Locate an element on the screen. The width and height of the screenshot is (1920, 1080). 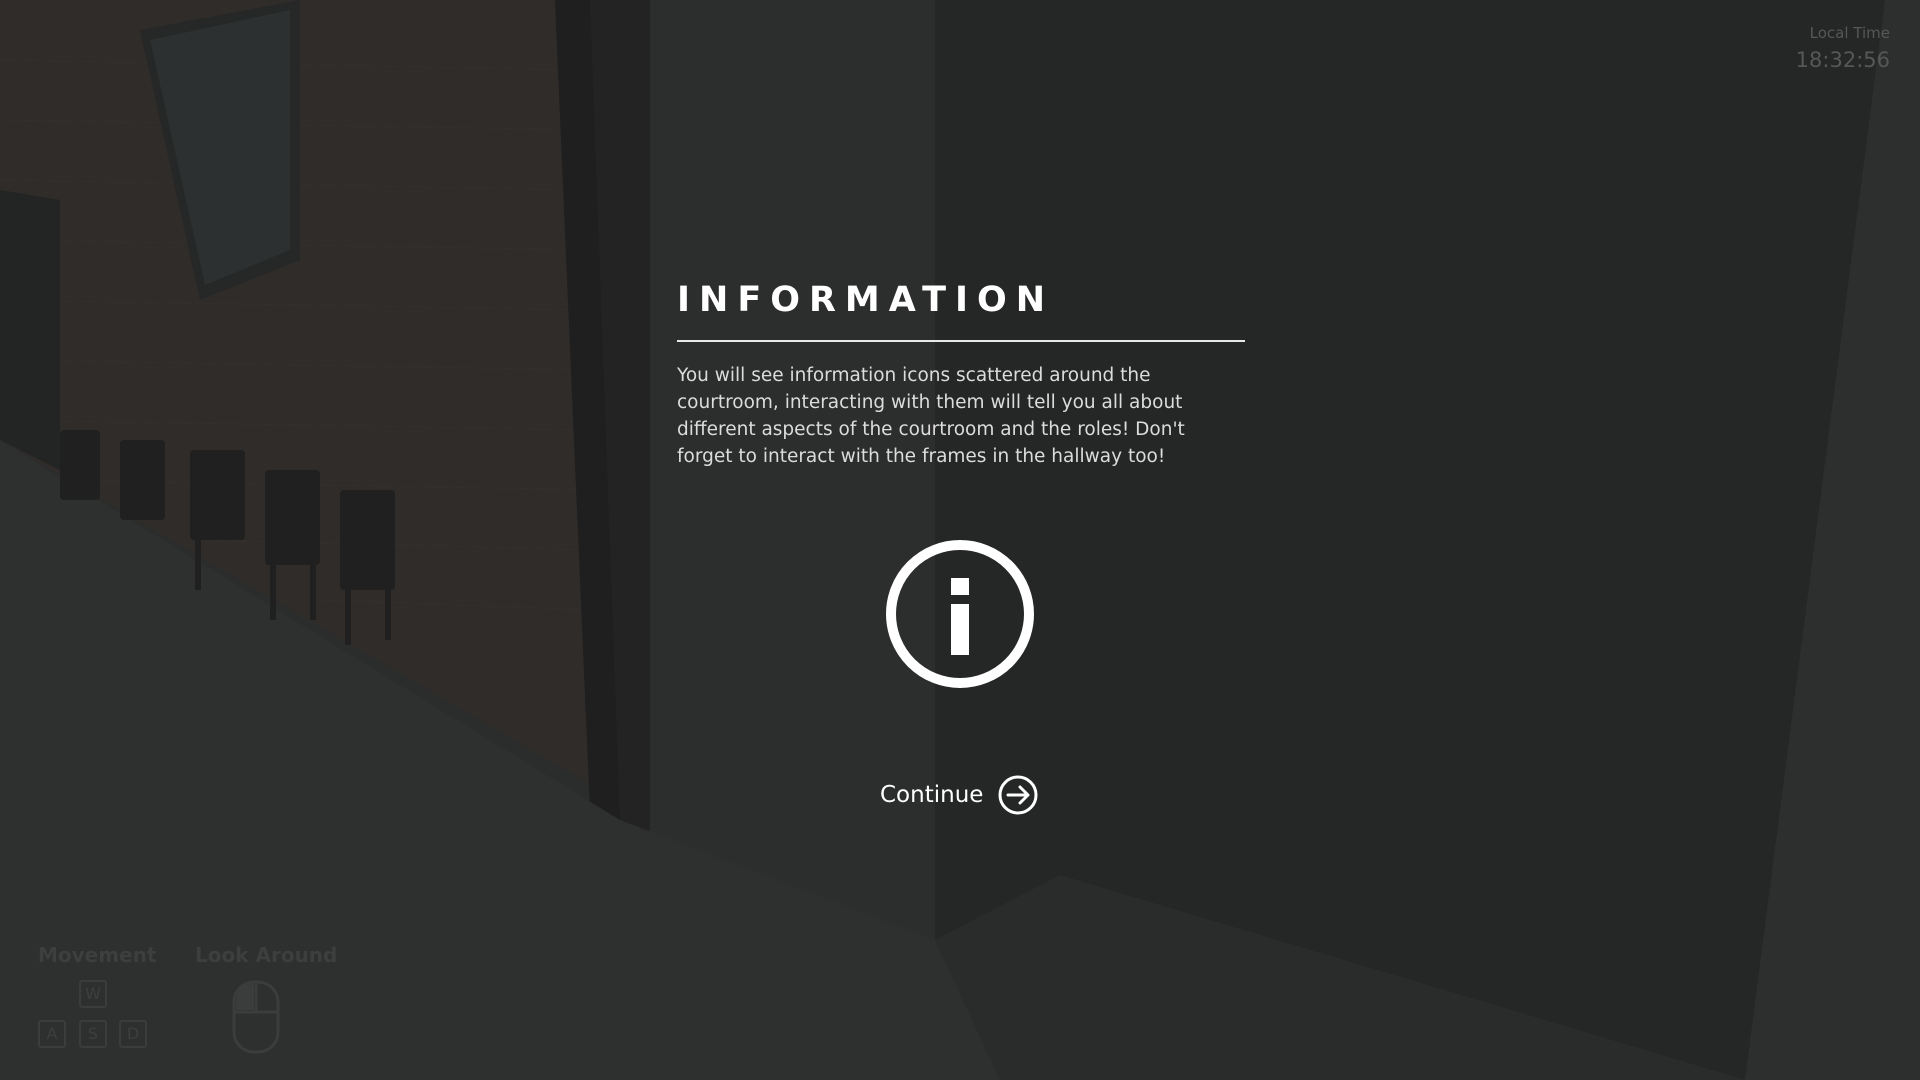
continue-button: Continue is located at coordinates (959, 795).